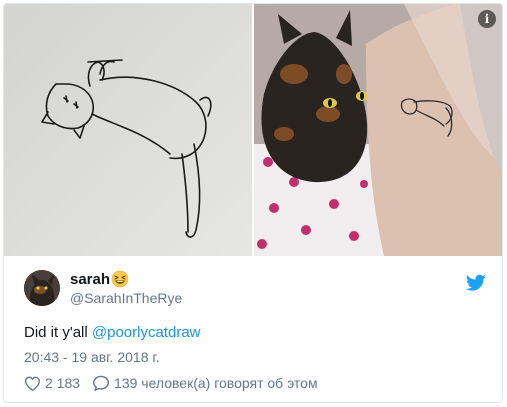  Describe the element at coordinates (259, 288) in the screenshot. I see `tweet-header: sarah @SarahInTheRye` at that location.